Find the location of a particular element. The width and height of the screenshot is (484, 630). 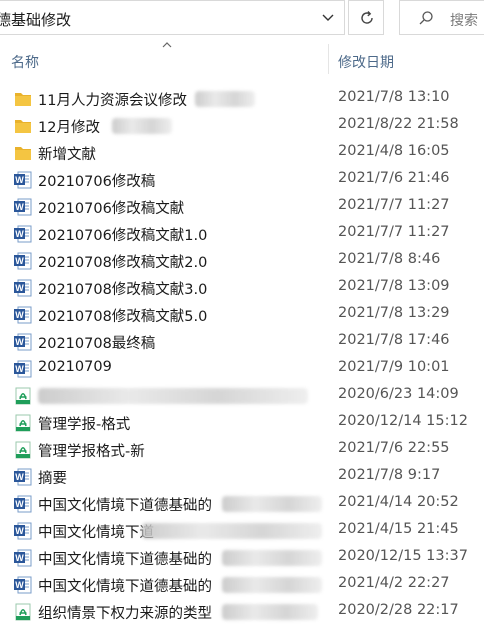

column-header-name: 名称 is located at coordinates (25, 62).